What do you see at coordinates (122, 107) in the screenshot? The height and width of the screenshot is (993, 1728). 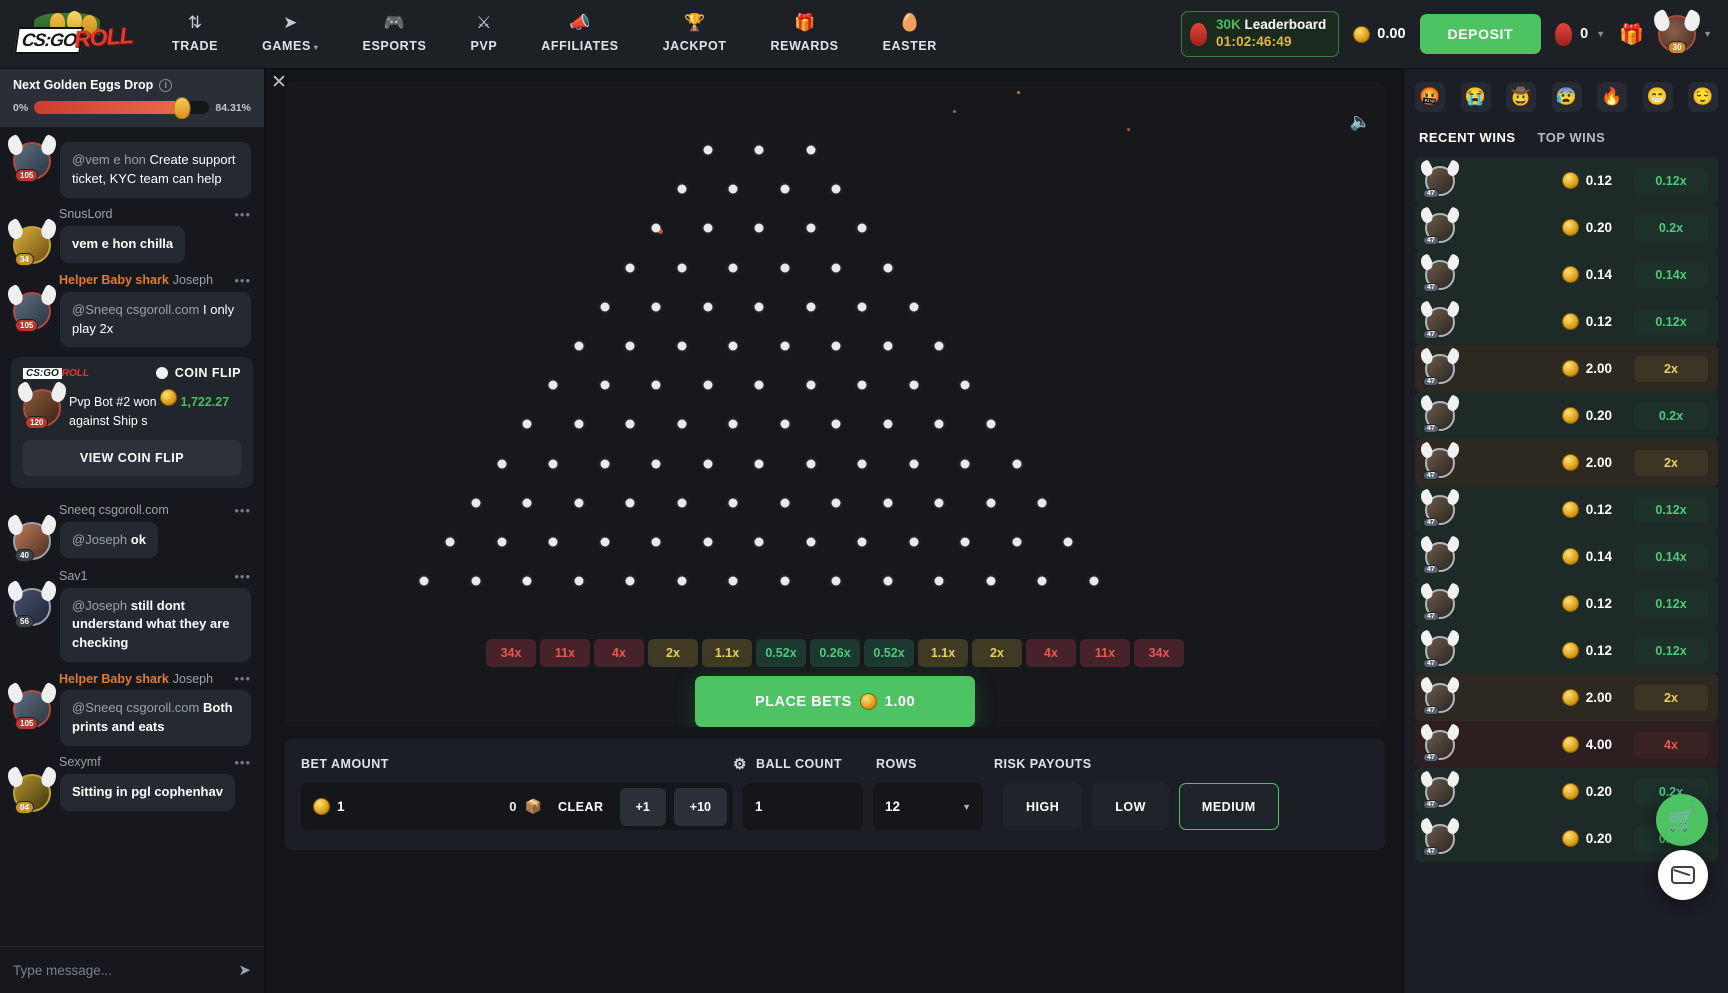 I see `drop-progress-bar` at bounding box center [122, 107].